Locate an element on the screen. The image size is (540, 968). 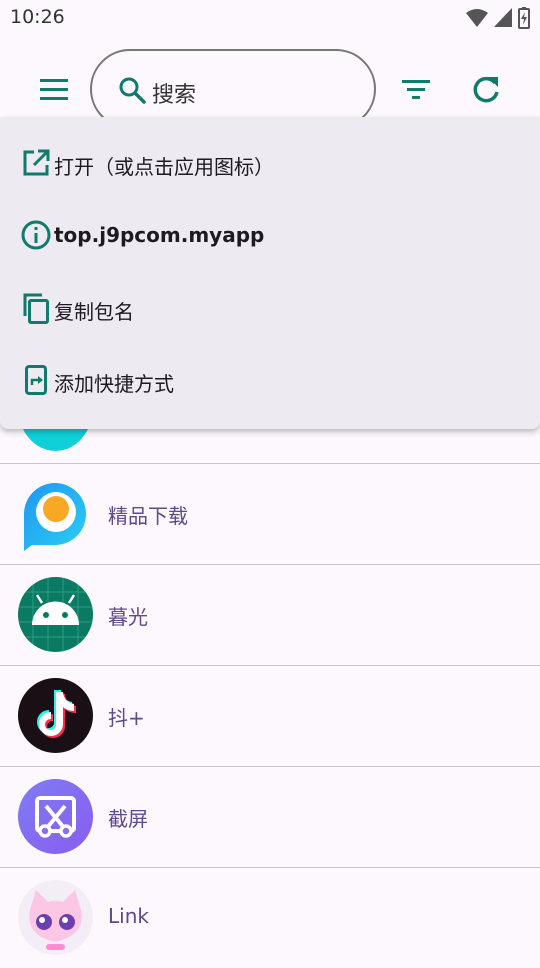
menu-button is located at coordinates (54, 90).